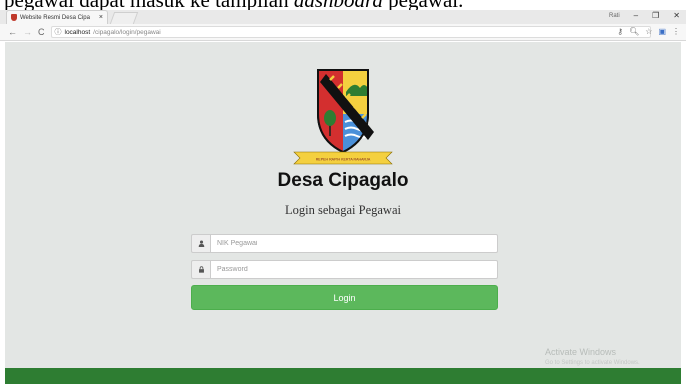 The image size is (686, 384). What do you see at coordinates (27, 32) in the screenshot?
I see `forward-icon: →` at bounding box center [27, 32].